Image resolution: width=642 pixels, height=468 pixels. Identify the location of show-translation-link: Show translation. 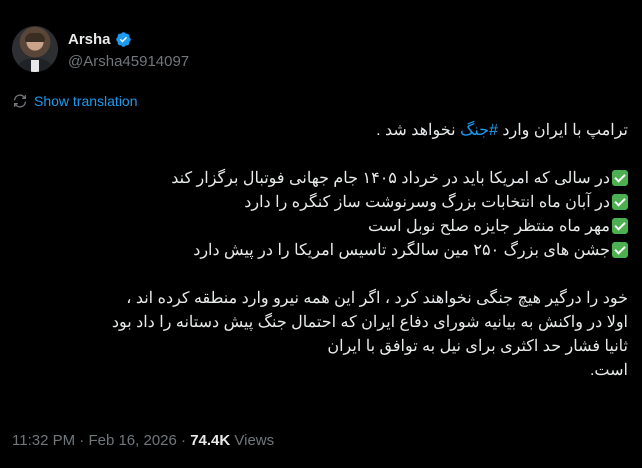
(75, 101).